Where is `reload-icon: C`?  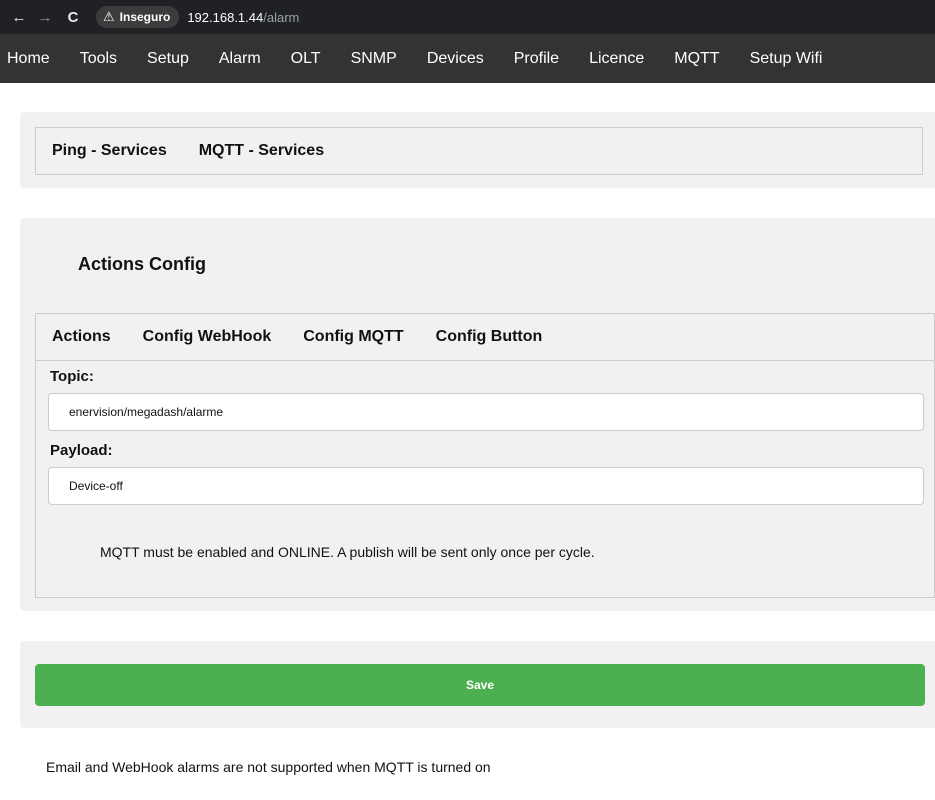 reload-icon: C is located at coordinates (73, 17).